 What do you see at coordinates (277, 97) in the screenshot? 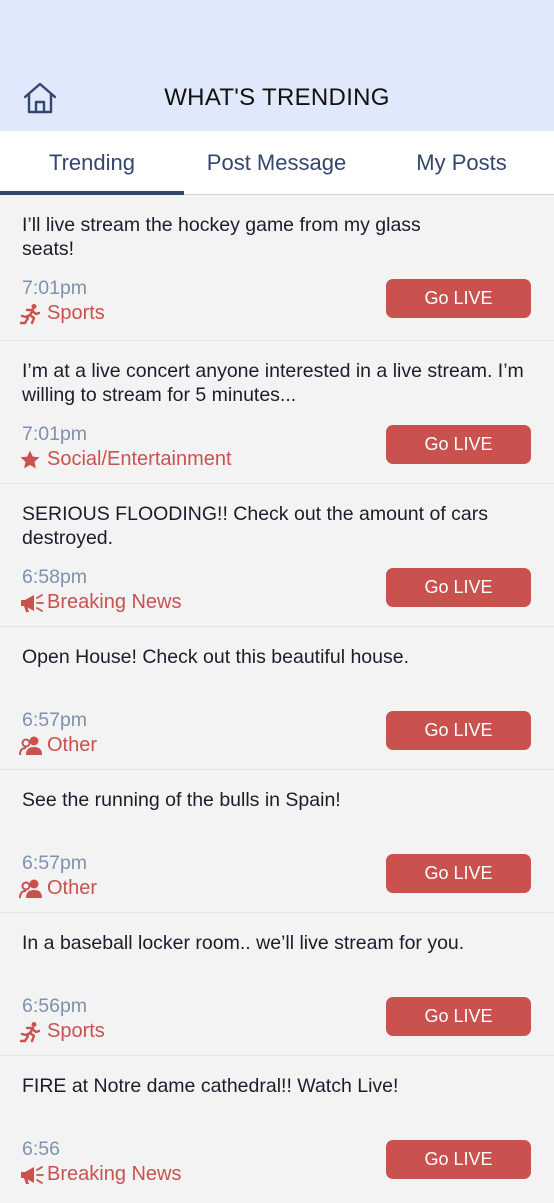
I see `page-title: WHAT'S TRENDING` at bounding box center [277, 97].